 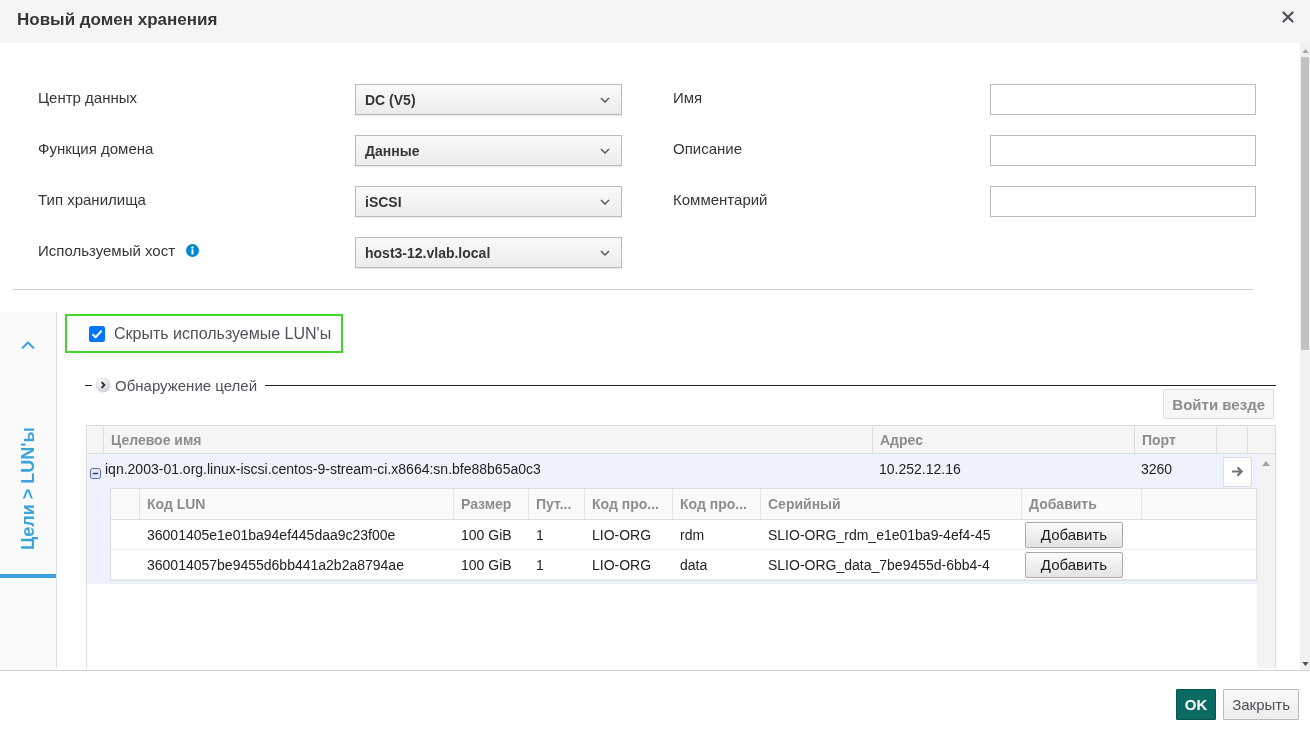 I want to click on select-field: host3-12.vlab.local, so click(x=488, y=252).